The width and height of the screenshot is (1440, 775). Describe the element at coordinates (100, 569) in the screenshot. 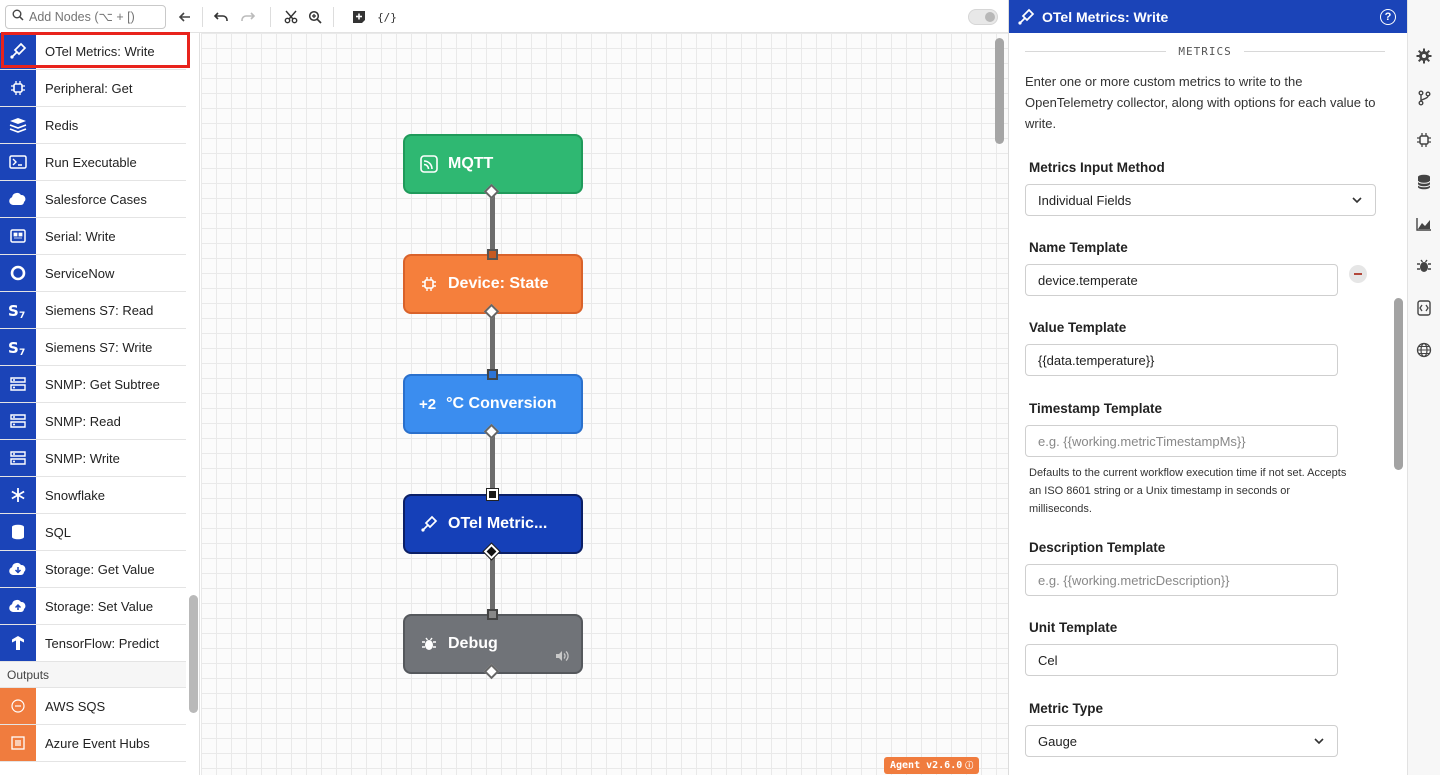

I see `node-palette-label: Storage: Get Value` at that location.